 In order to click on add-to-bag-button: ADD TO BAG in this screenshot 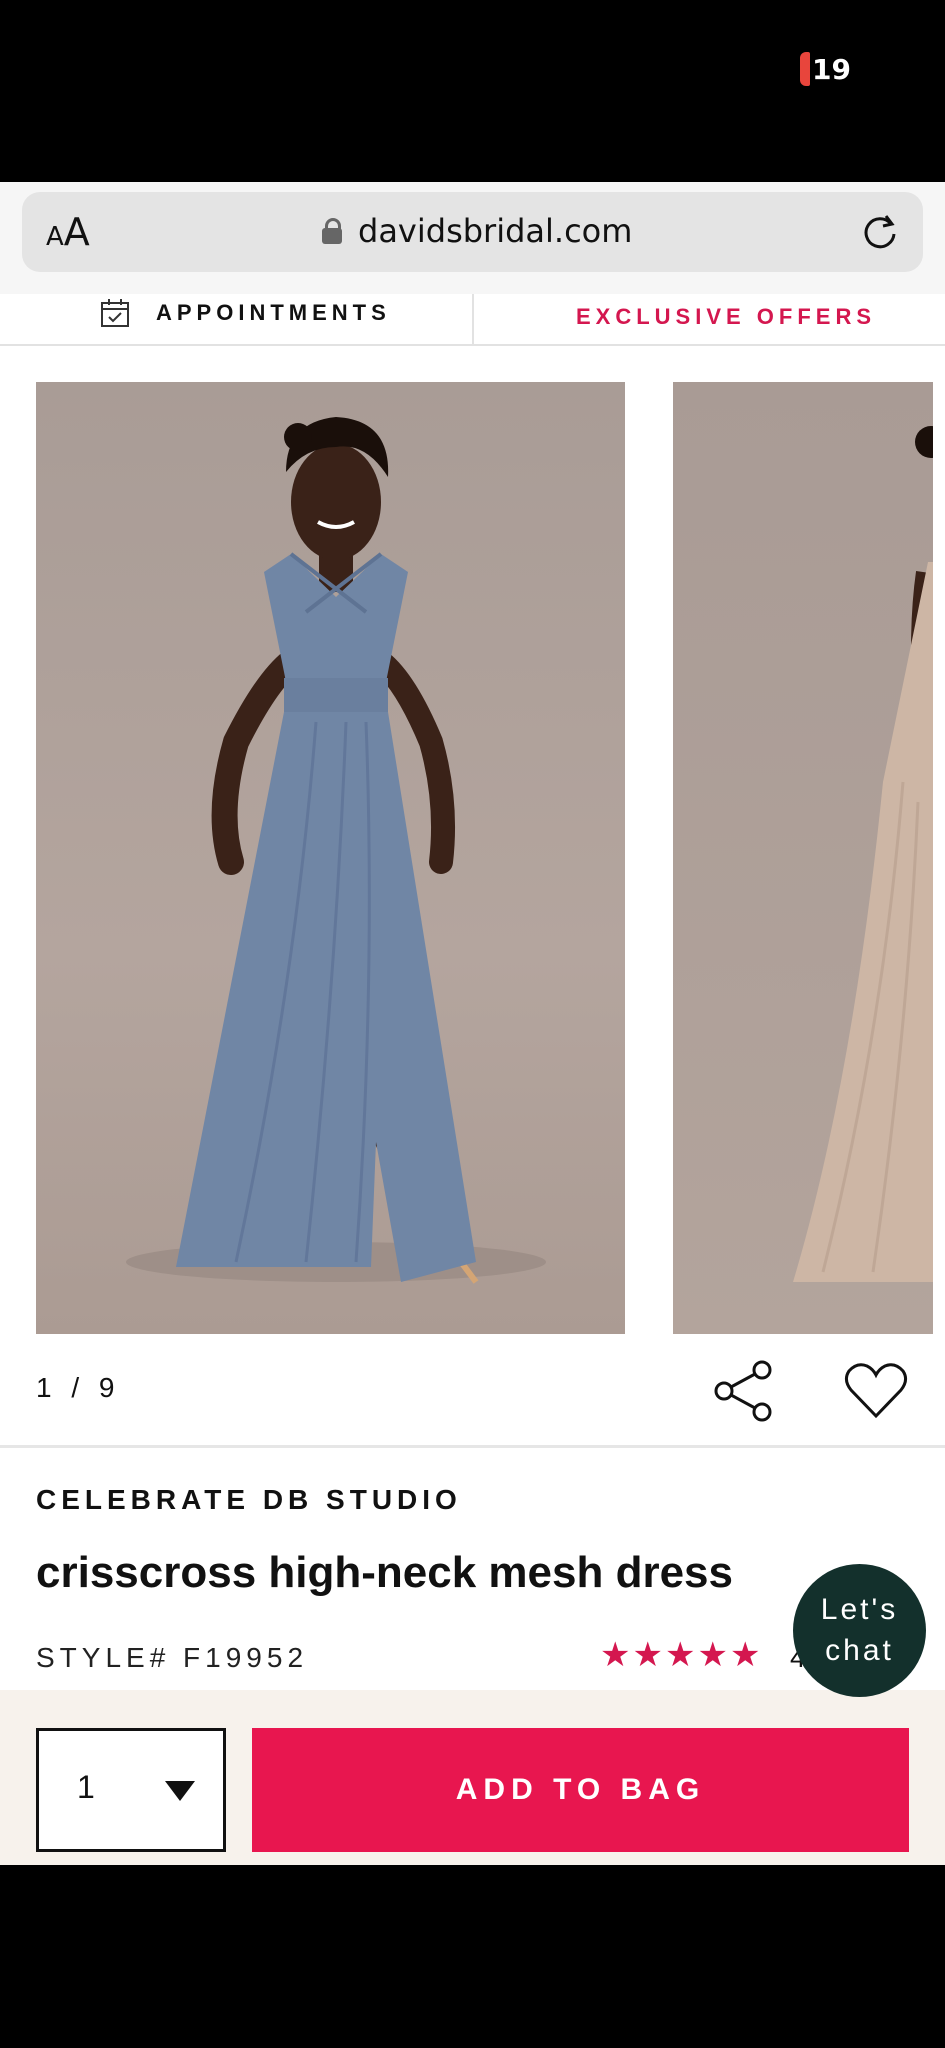, I will do `click(580, 1790)`.